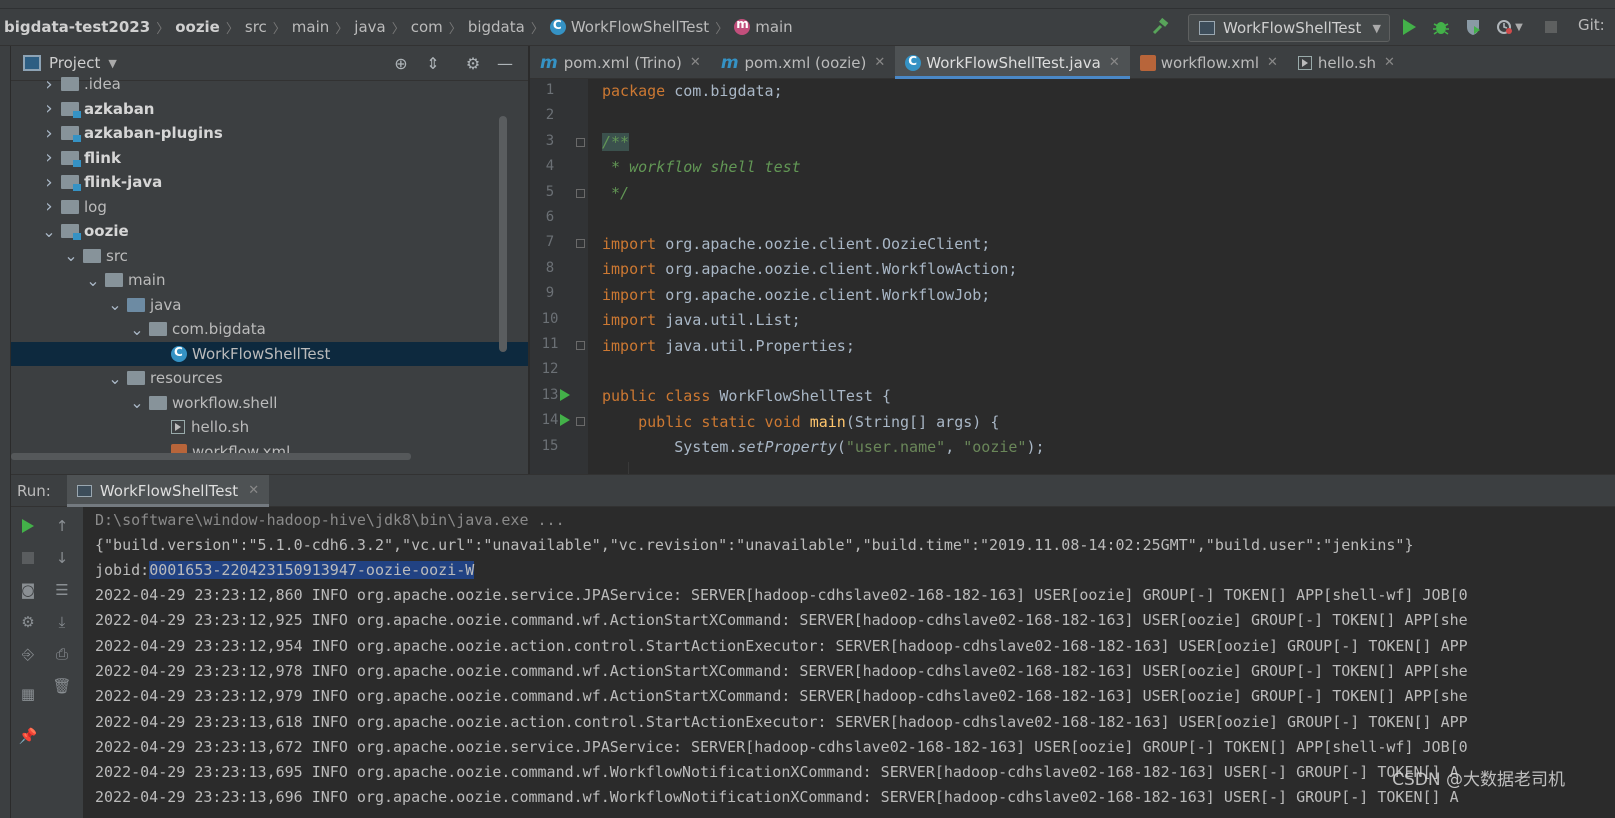  I want to click on tree-node: ⌄ java, so click(269, 305).